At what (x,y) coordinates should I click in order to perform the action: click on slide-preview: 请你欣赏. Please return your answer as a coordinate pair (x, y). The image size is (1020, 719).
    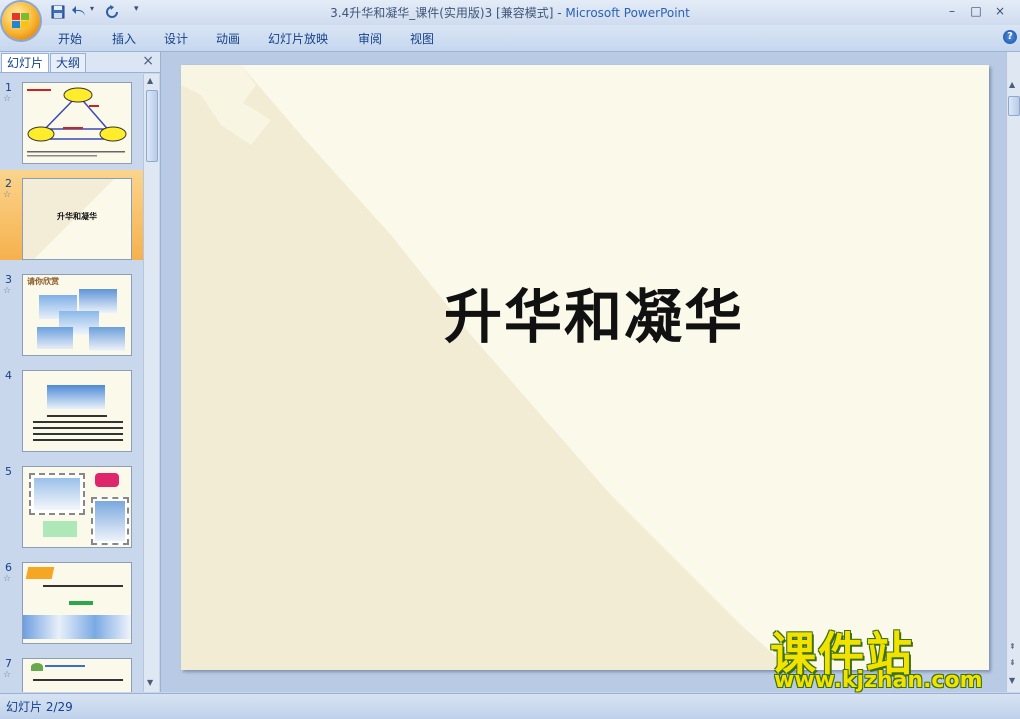
    Looking at the image, I should click on (77, 315).